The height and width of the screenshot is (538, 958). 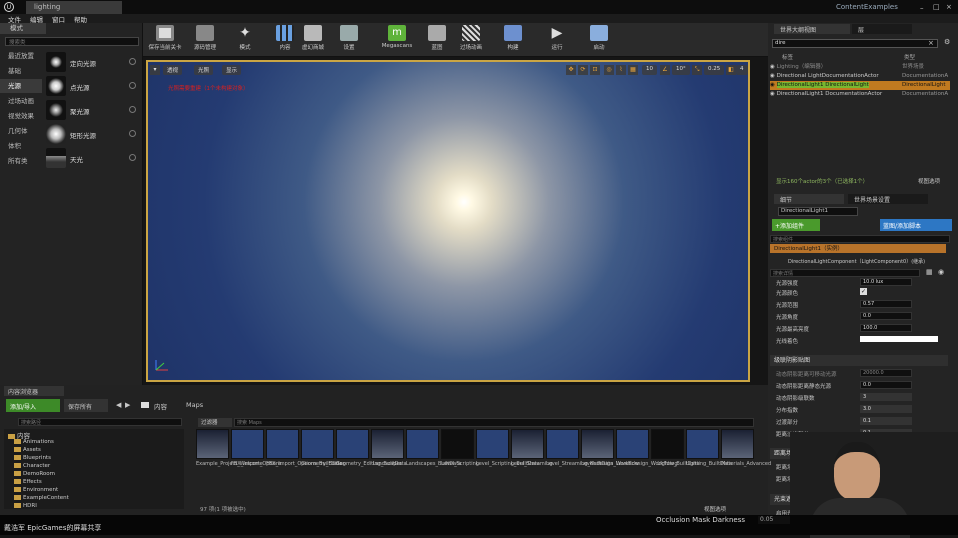 What do you see at coordinates (173, 70) in the screenshot?
I see `perspective-button: 透视` at bounding box center [173, 70].